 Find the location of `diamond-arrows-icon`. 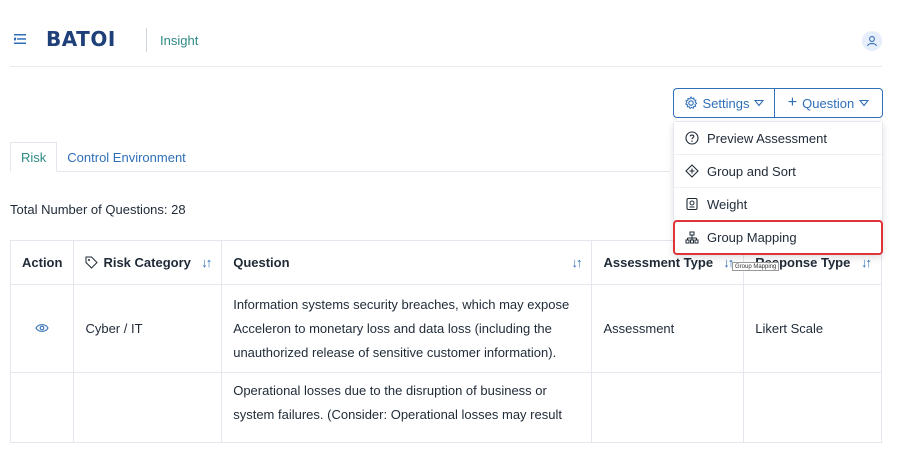

diamond-arrows-icon is located at coordinates (692, 171).